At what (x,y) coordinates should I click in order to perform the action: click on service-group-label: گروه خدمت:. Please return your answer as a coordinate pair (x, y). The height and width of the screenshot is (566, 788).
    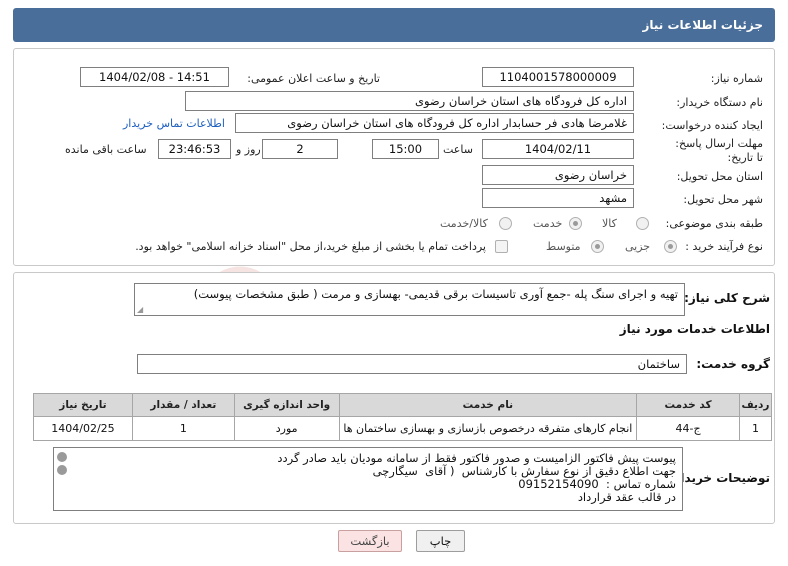
    Looking at the image, I should click on (733, 364).